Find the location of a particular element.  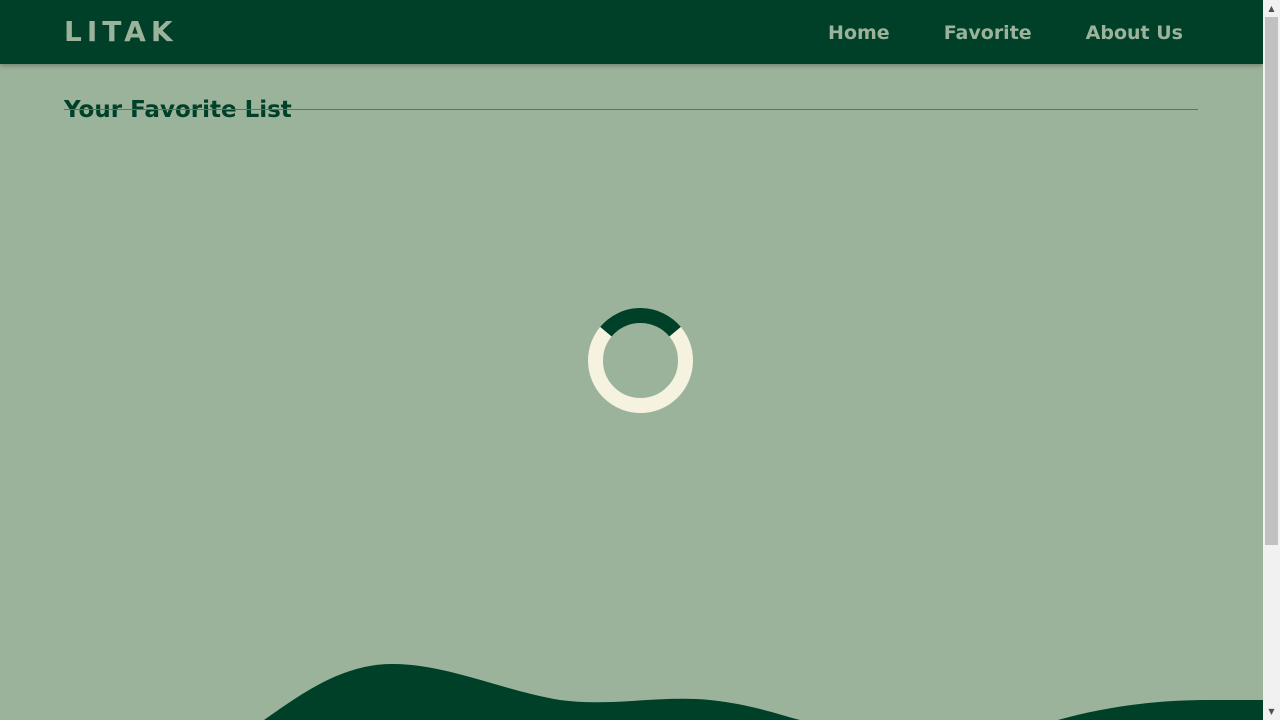

navbar: LITAK Home Favorite About Us is located at coordinates (631, 32).